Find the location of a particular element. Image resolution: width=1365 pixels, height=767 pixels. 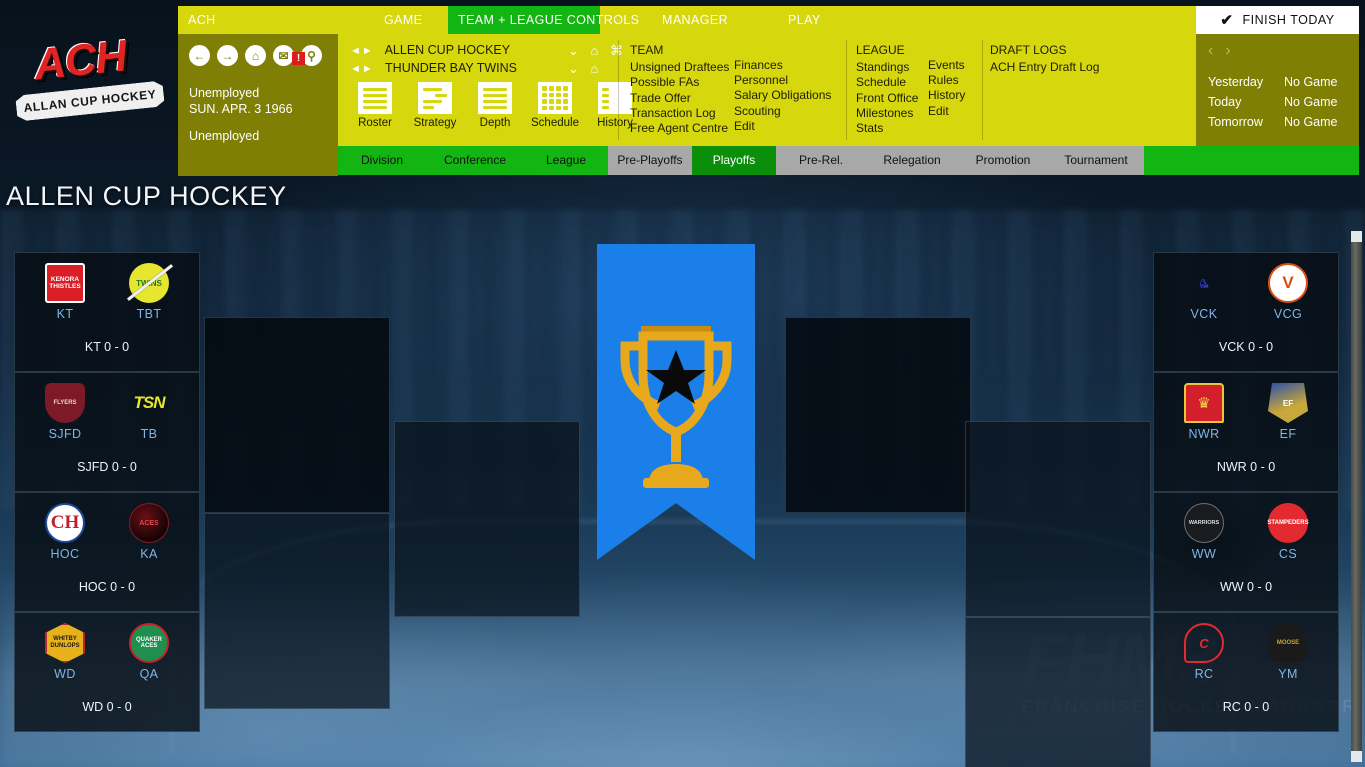

series-home-team: WHITBY DUNLOPS WD is located at coordinates (65, 652).